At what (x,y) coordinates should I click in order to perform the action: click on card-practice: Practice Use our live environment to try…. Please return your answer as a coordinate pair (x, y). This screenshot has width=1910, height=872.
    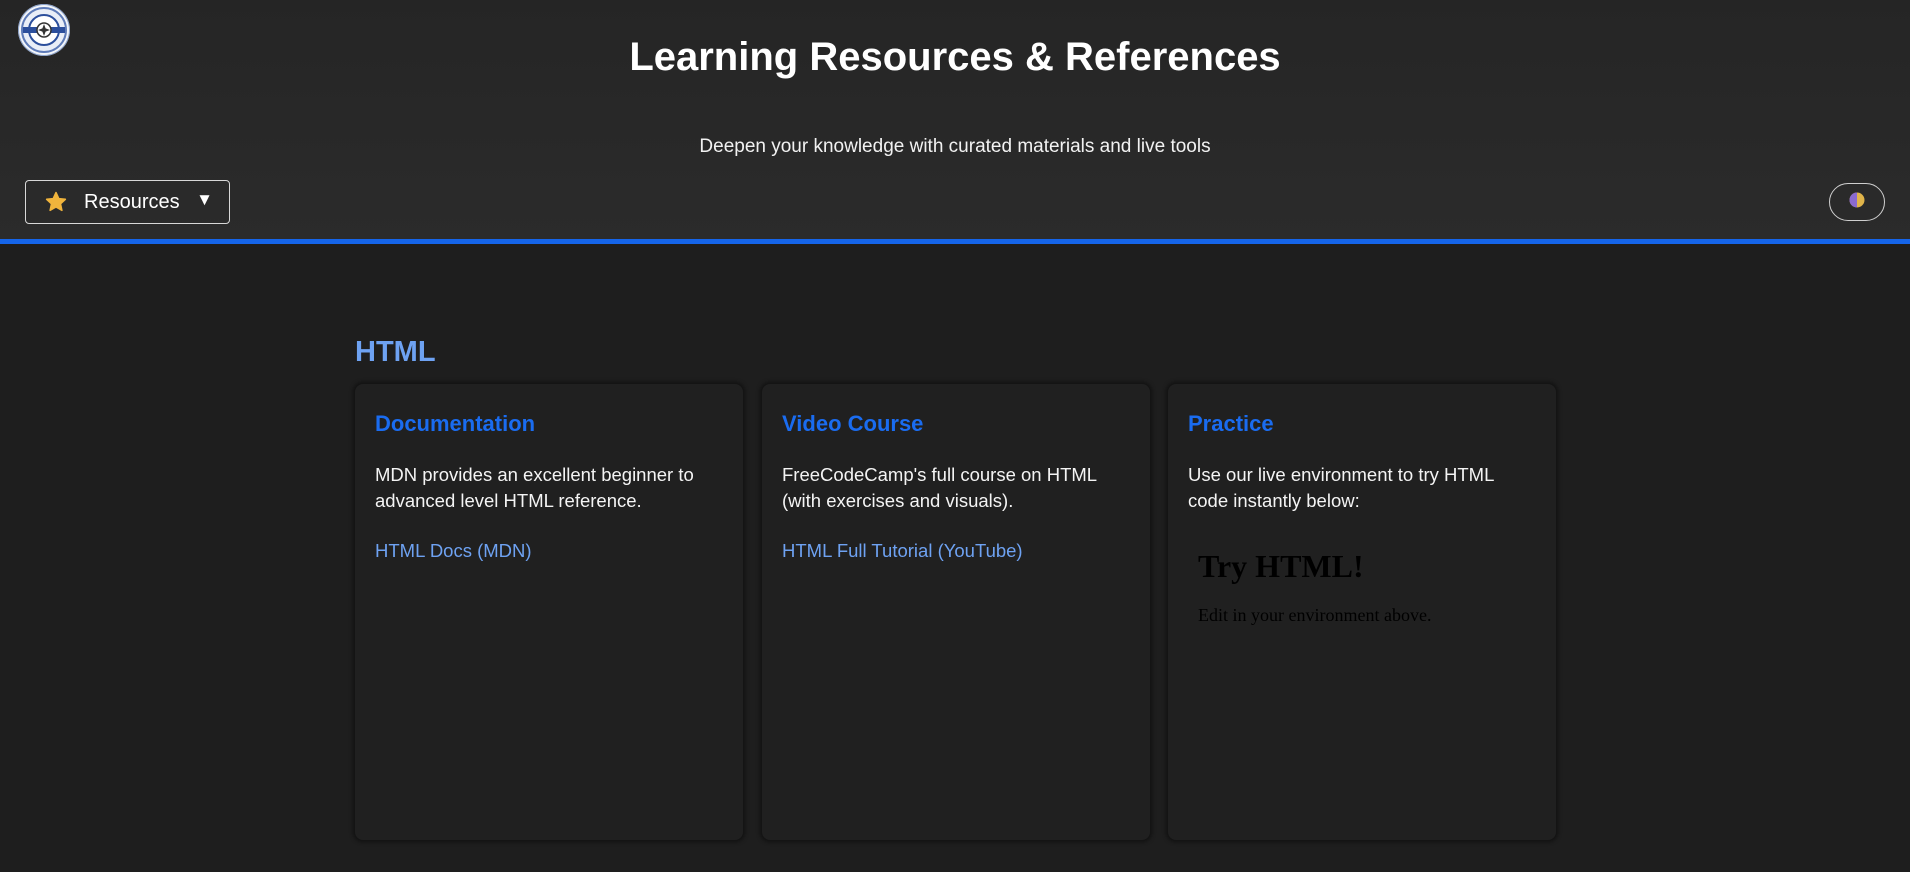
    Looking at the image, I should click on (1362, 612).